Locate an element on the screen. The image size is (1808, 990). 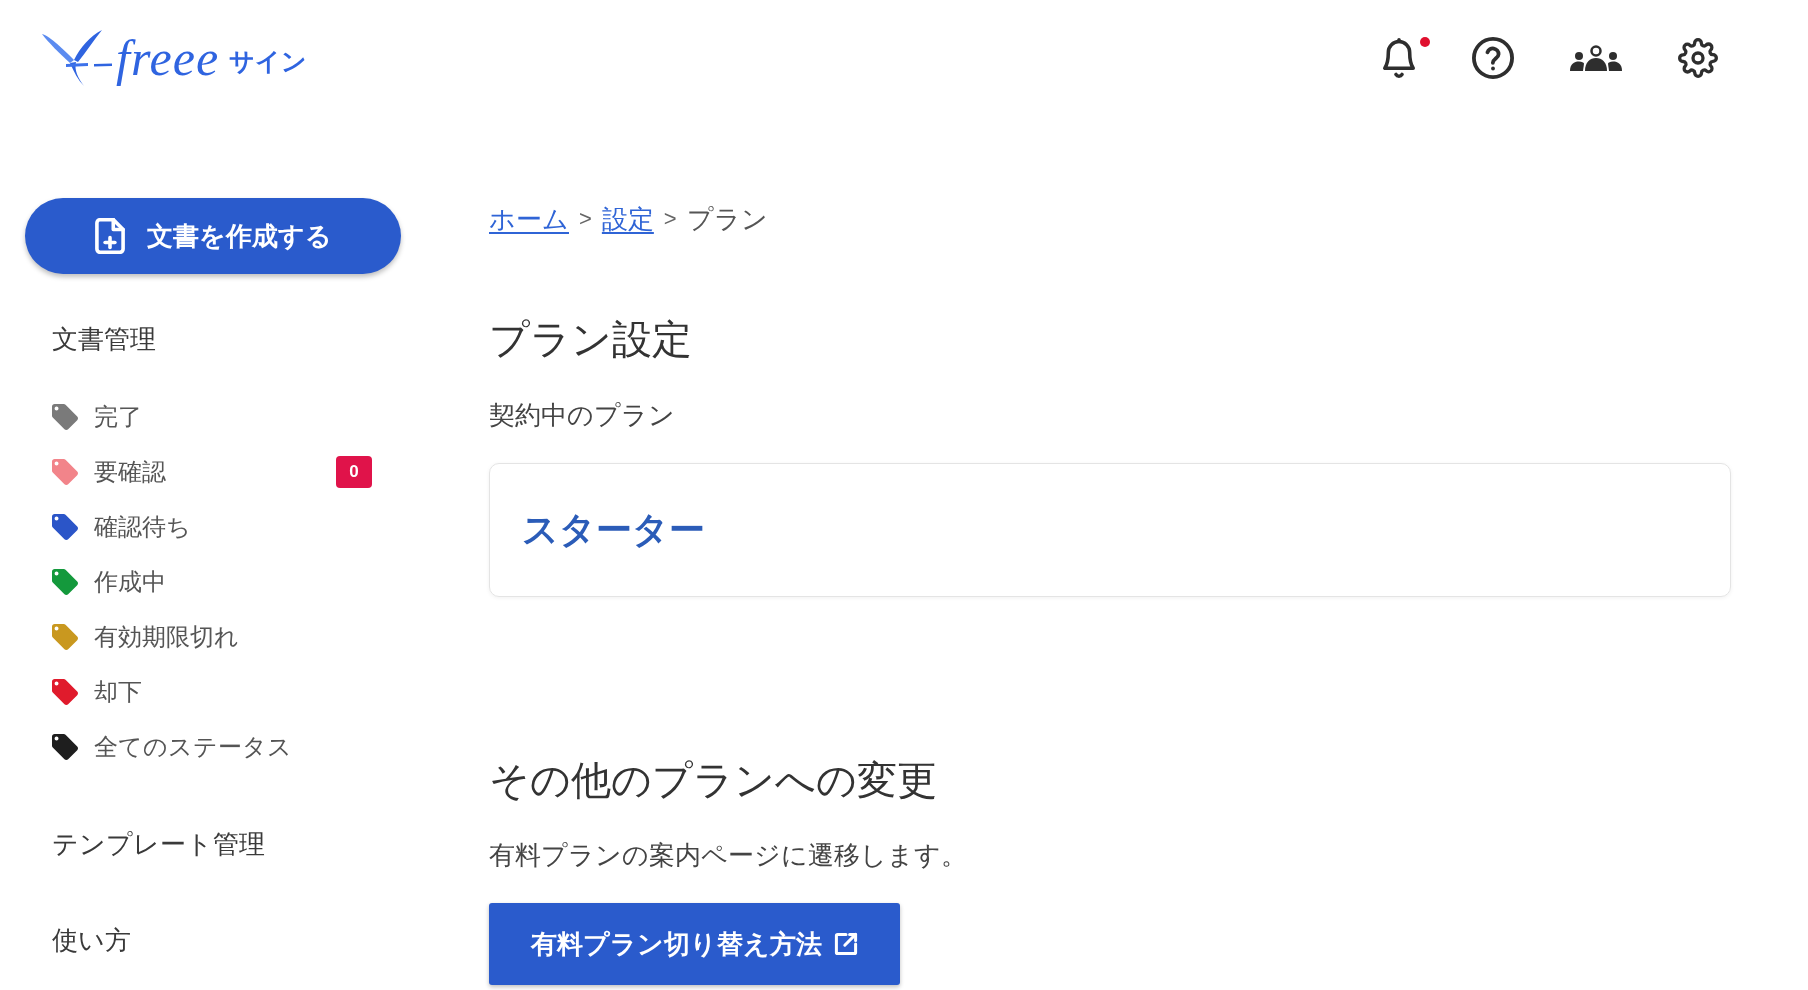
status-filter-link: 作成中 is located at coordinates (130, 581).